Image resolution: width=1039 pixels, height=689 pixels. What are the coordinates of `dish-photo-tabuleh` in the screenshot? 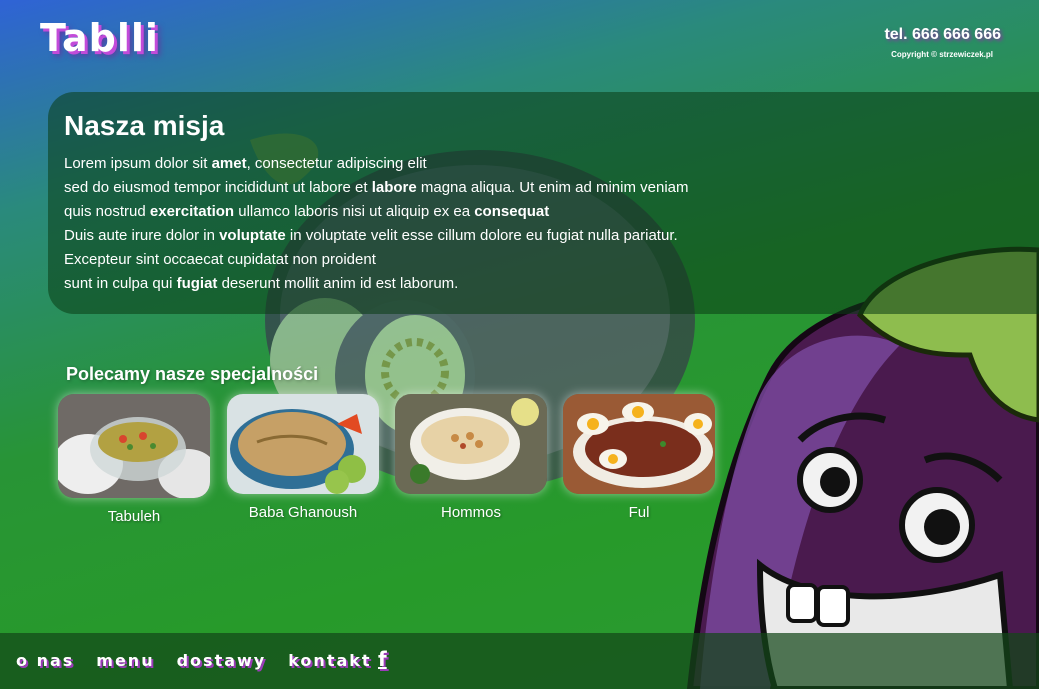 It's located at (134, 446).